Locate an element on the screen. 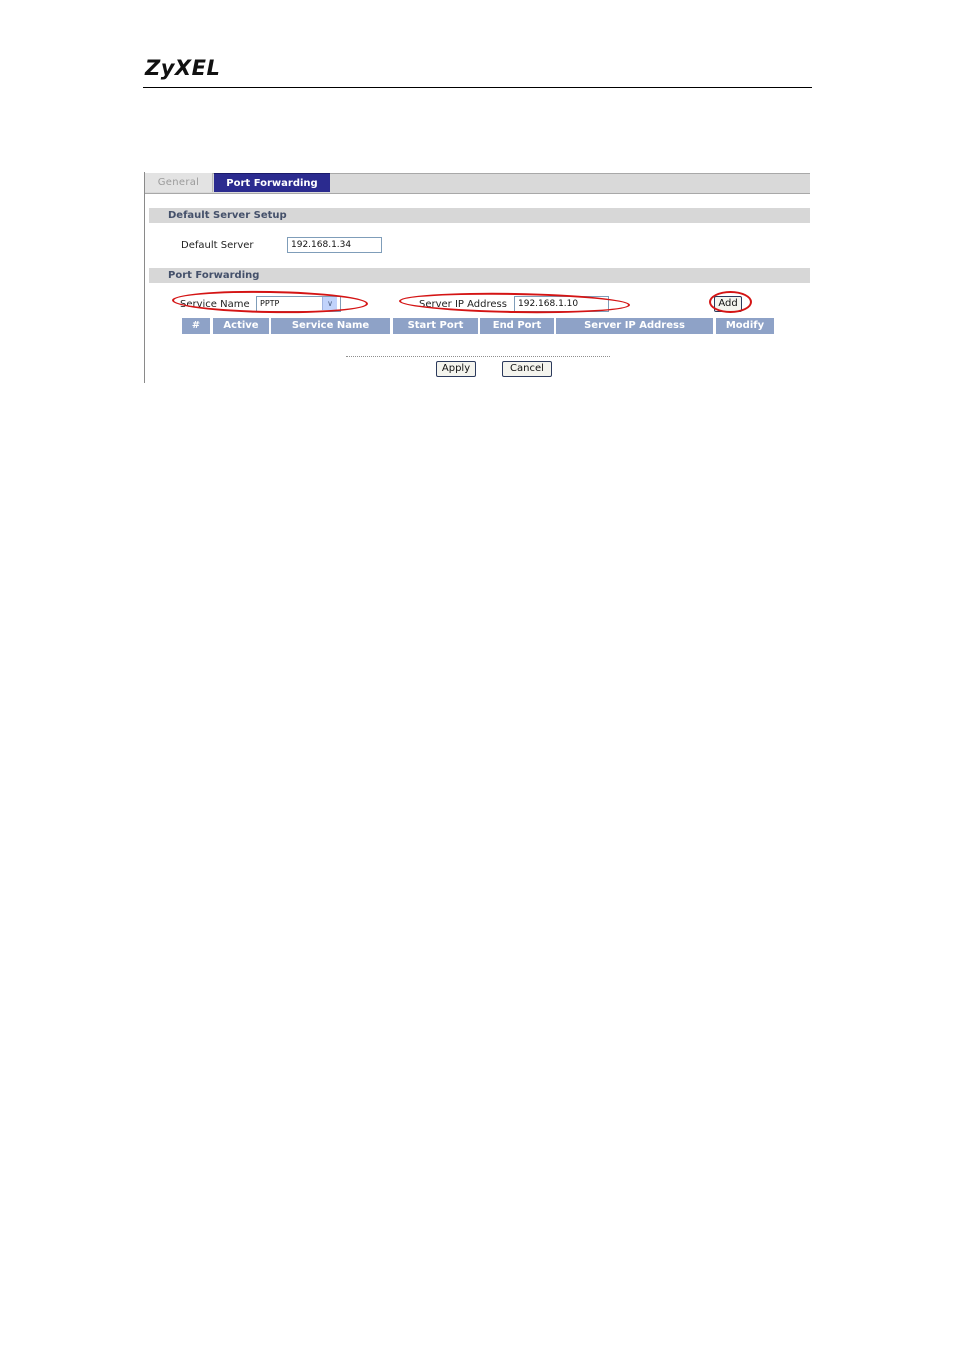 The image size is (954, 1351). header-divider is located at coordinates (477, 87).